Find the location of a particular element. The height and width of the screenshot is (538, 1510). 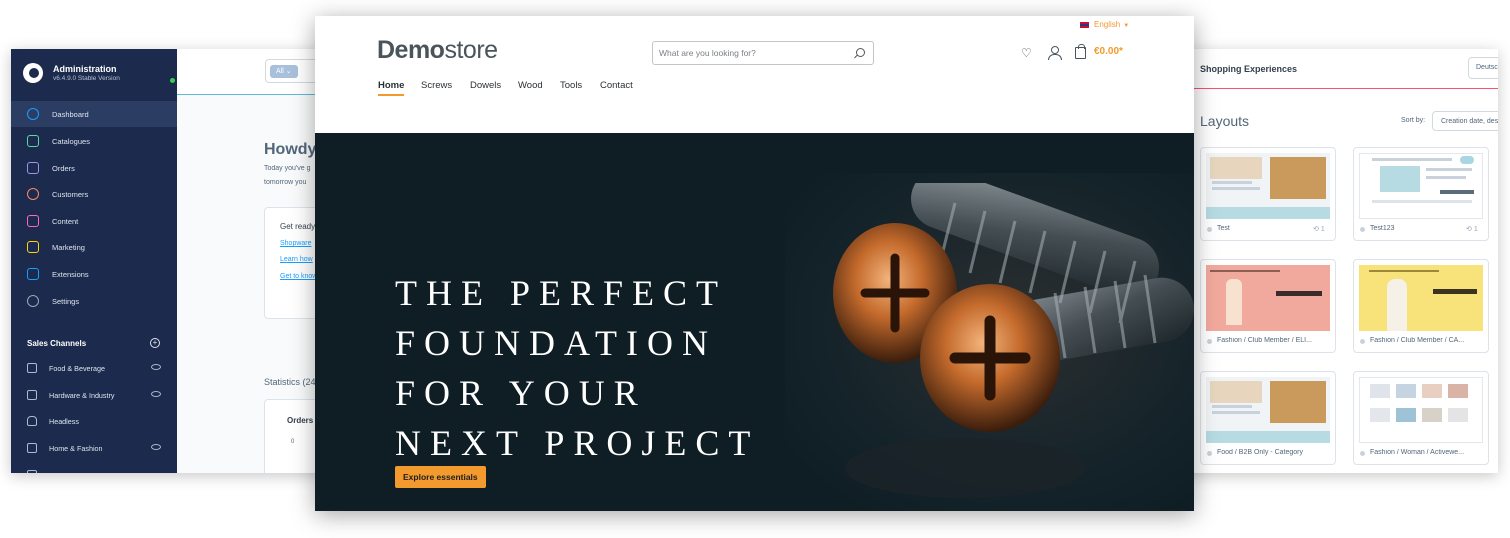

sales-channels-heading: Sales Channels is located at coordinates (57, 343).